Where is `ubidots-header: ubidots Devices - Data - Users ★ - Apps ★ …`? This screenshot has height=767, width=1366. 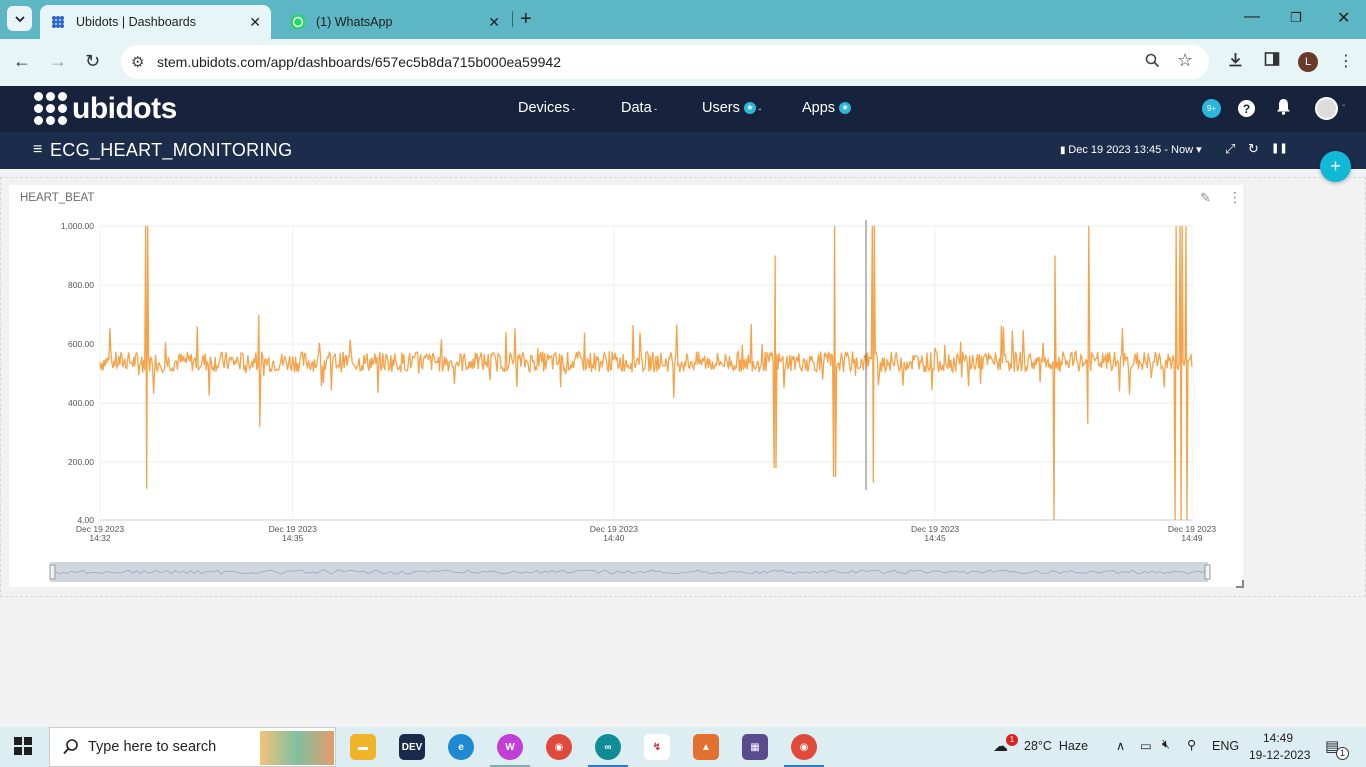
ubidots-header: ubidots Devices - Data - Users ★ - Apps ★ … is located at coordinates (683, 109).